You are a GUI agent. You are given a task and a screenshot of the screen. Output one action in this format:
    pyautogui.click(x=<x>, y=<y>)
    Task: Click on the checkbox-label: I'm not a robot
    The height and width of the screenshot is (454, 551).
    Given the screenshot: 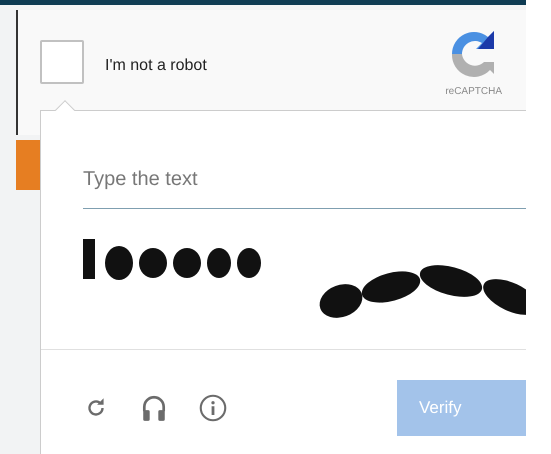 What is the action you would take?
    pyautogui.click(x=156, y=66)
    